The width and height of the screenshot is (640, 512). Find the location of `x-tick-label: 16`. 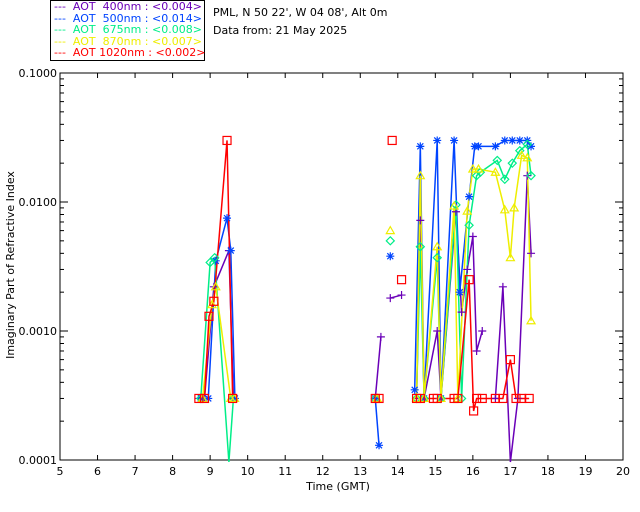

x-tick-label: 16 is located at coordinates (473, 471).